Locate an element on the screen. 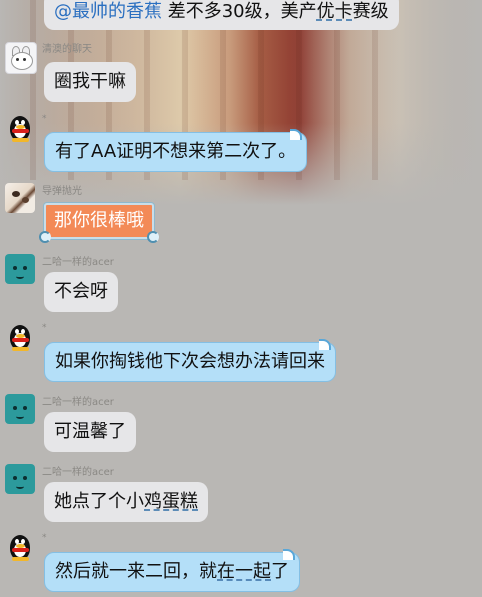 This screenshot has width=482, height=597. message-text: 了 is located at coordinates (280, 571).